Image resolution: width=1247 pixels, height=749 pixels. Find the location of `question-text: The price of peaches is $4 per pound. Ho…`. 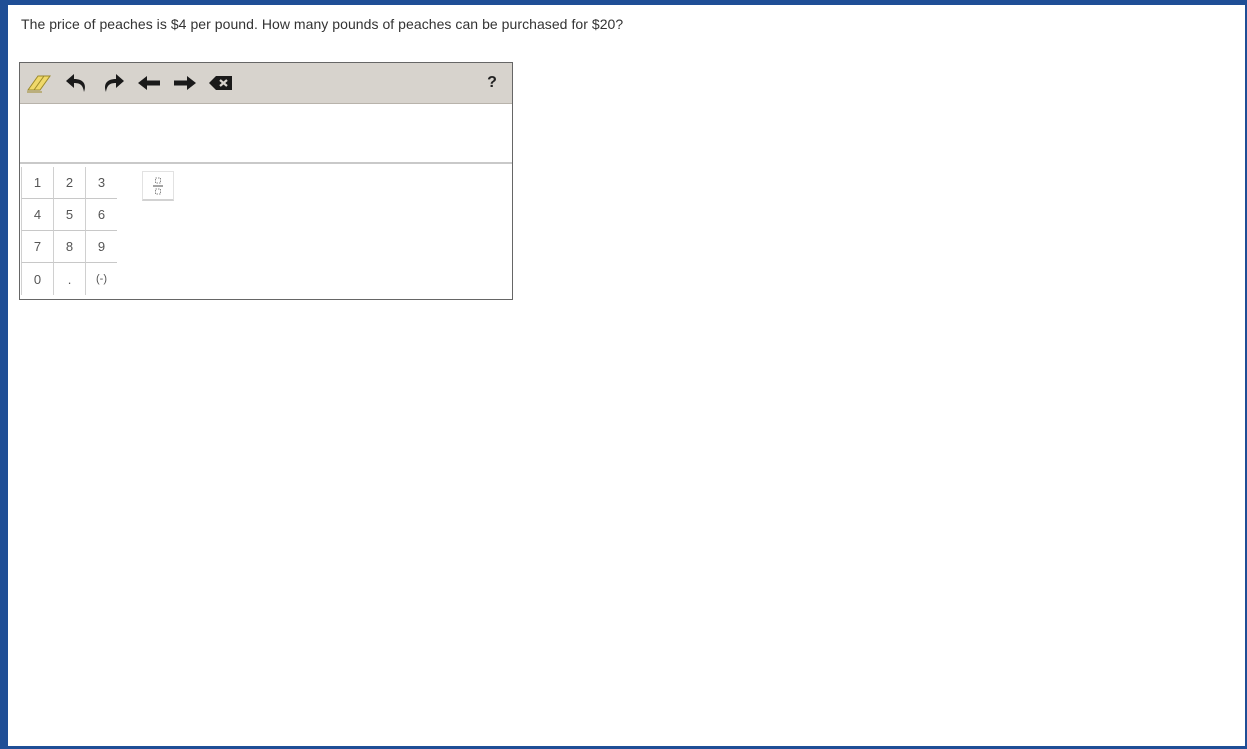

question-text: The price of peaches is $4 per pound. Ho… is located at coordinates (322, 24).